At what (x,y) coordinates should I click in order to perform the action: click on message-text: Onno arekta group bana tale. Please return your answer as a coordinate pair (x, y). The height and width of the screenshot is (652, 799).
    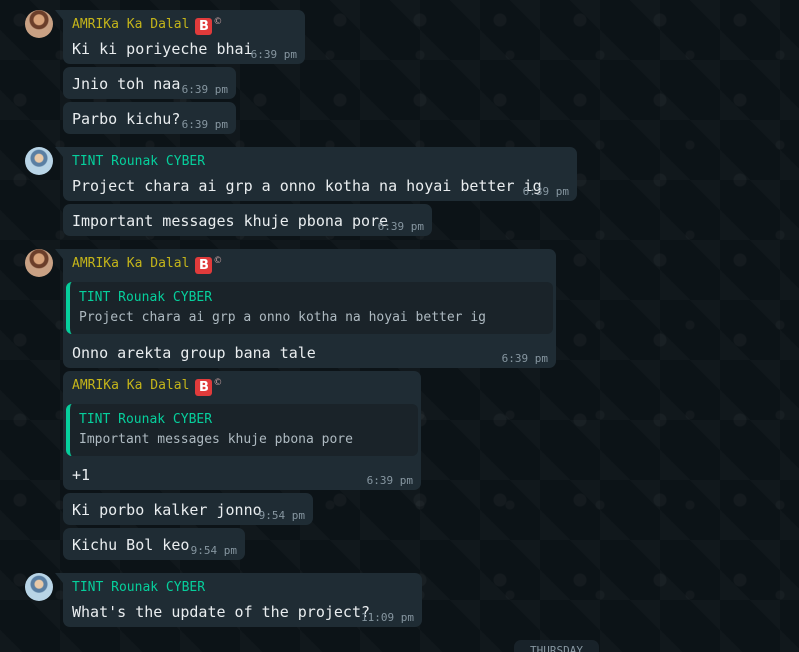
    Looking at the image, I should click on (194, 353).